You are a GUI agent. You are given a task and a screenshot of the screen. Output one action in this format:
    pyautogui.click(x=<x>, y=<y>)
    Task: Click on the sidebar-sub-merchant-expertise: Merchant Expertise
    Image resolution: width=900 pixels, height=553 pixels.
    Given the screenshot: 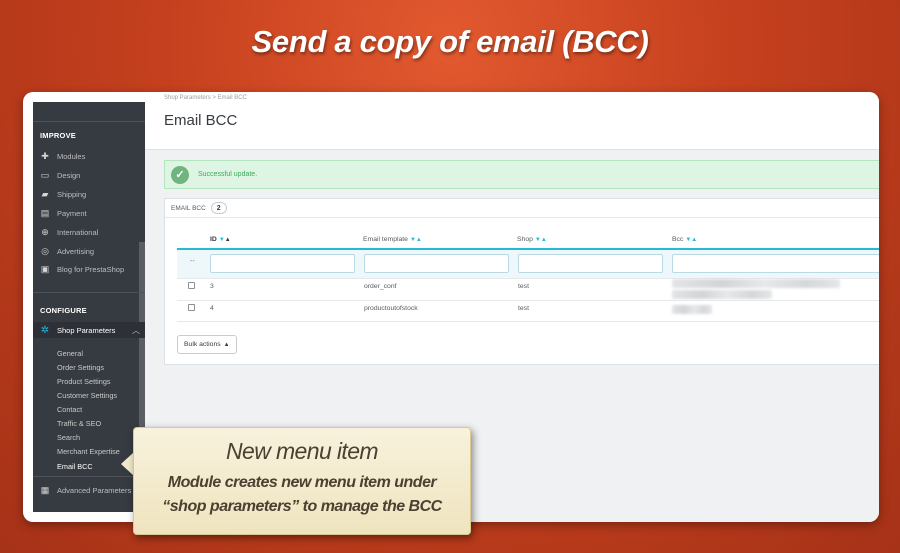 What is the action you would take?
    pyautogui.click(x=88, y=451)
    